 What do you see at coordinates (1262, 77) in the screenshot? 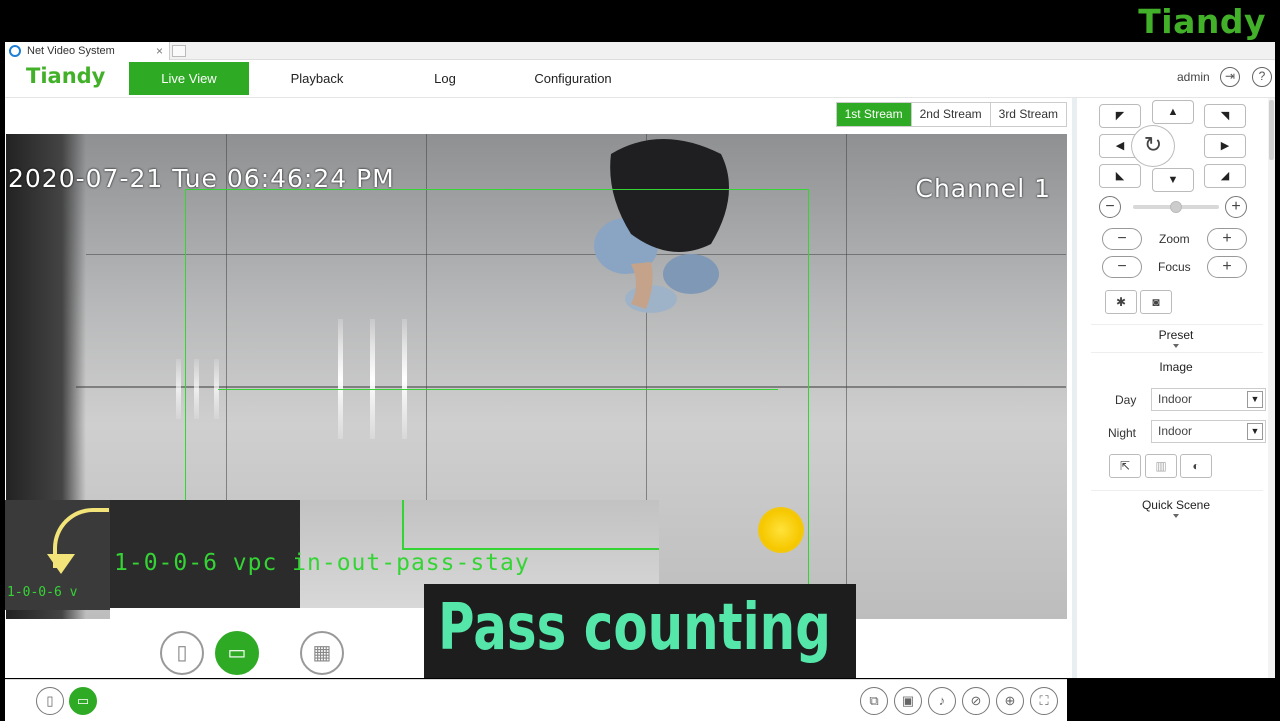
I see `help-icon: ?` at bounding box center [1262, 77].